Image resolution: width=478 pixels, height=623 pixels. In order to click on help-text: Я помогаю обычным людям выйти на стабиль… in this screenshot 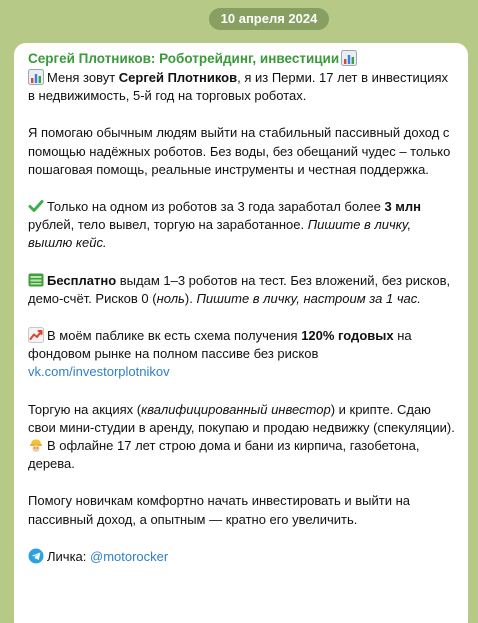, I will do `click(239, 151)`.